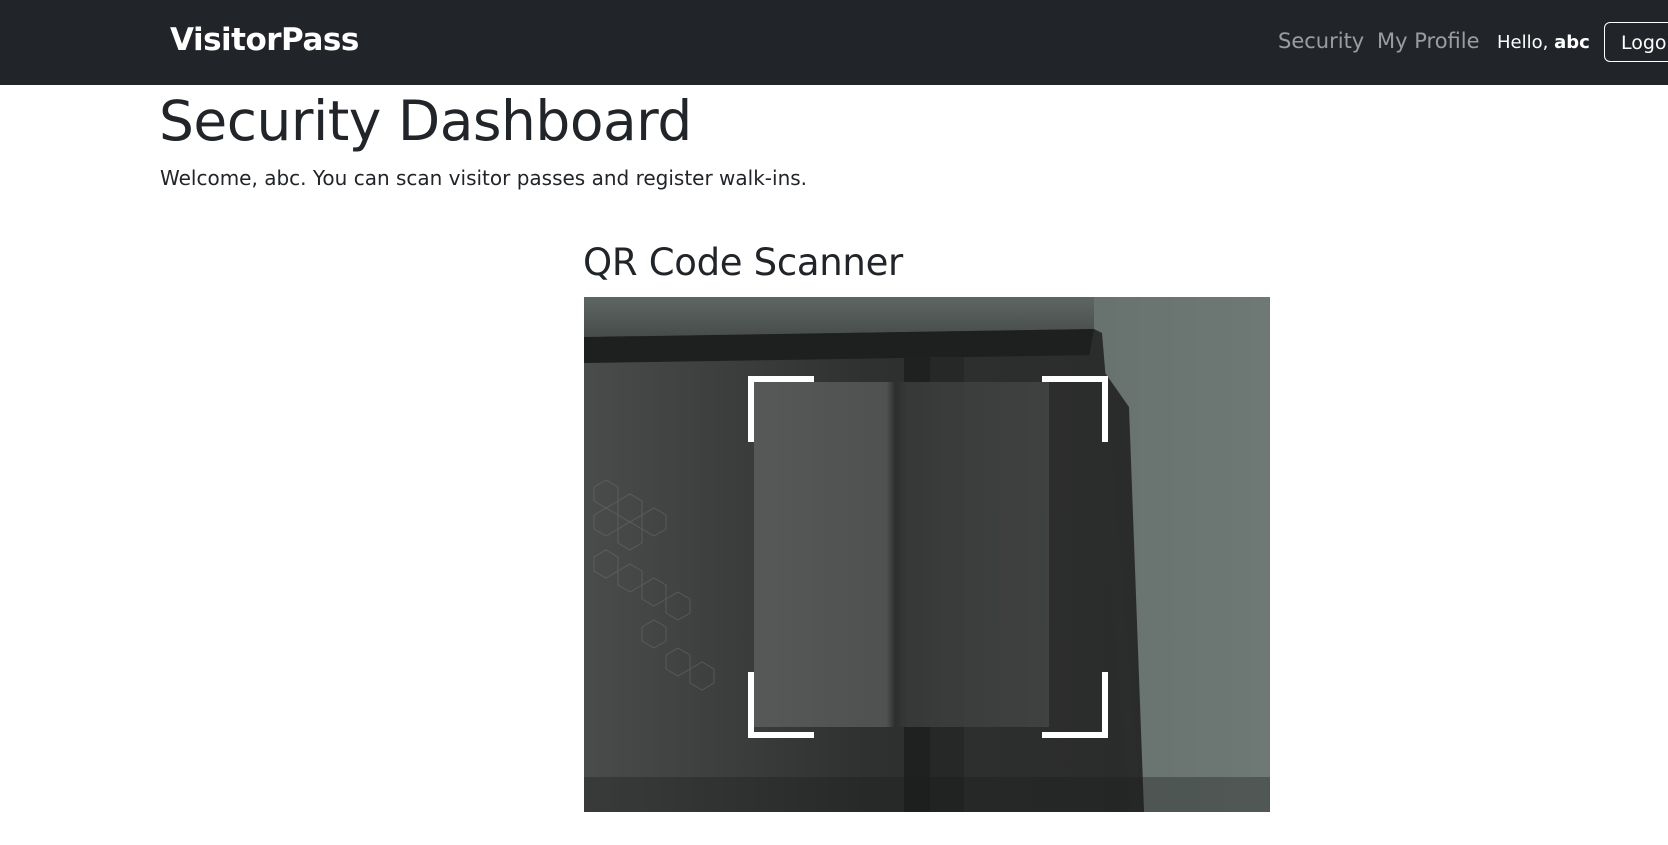 The image size is (1668, 845). What do you see at coordinates (1636, 42) in the screenshot?
I see `logout-button: Logout` at bounding box center [1636, 42].